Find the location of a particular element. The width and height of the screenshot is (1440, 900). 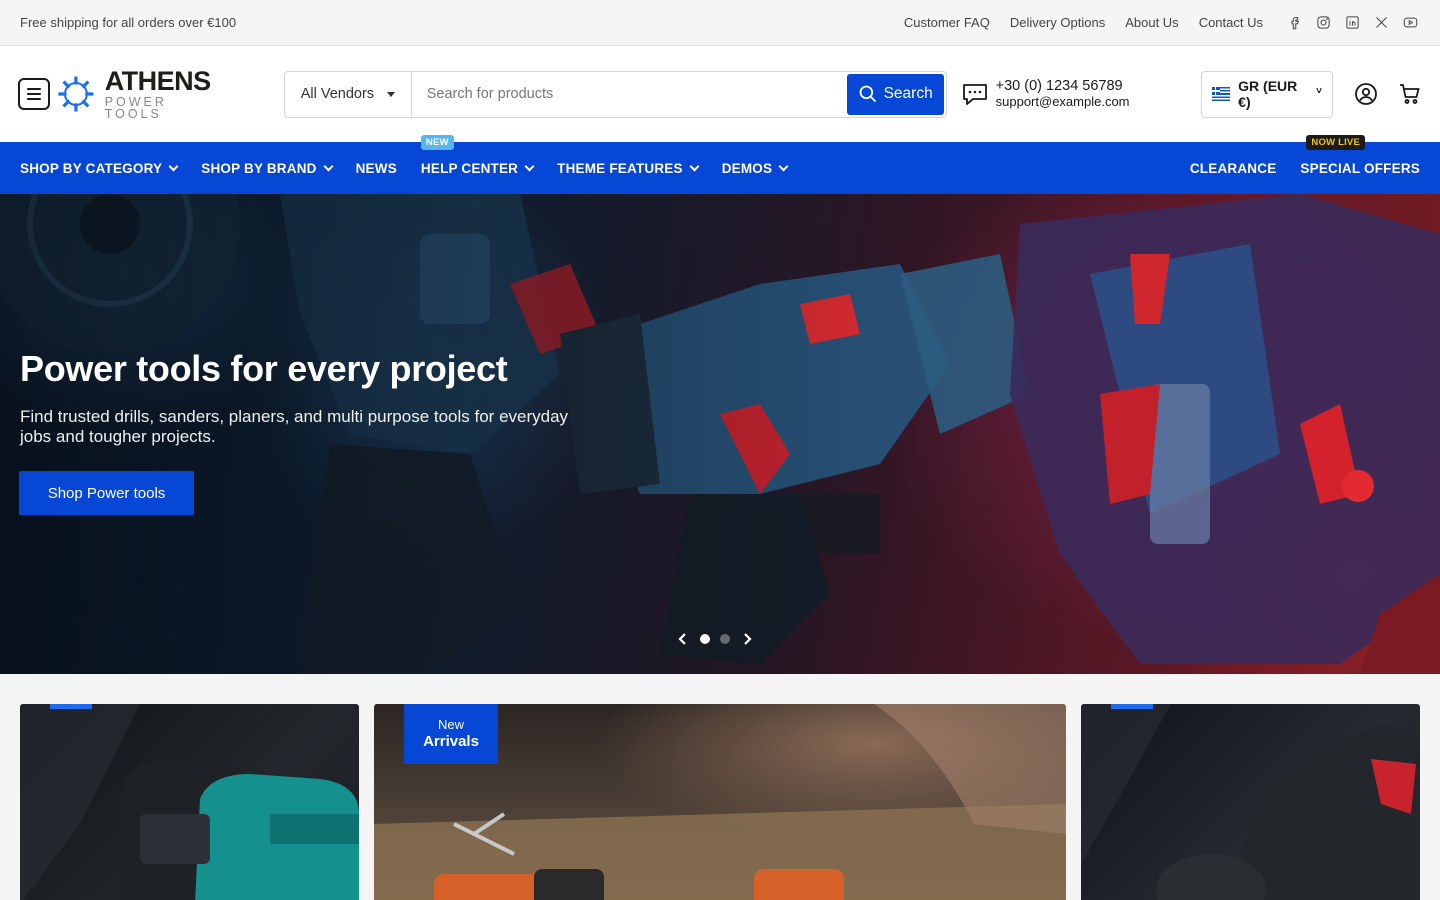

account-button is located at coordinates (1366, 94).